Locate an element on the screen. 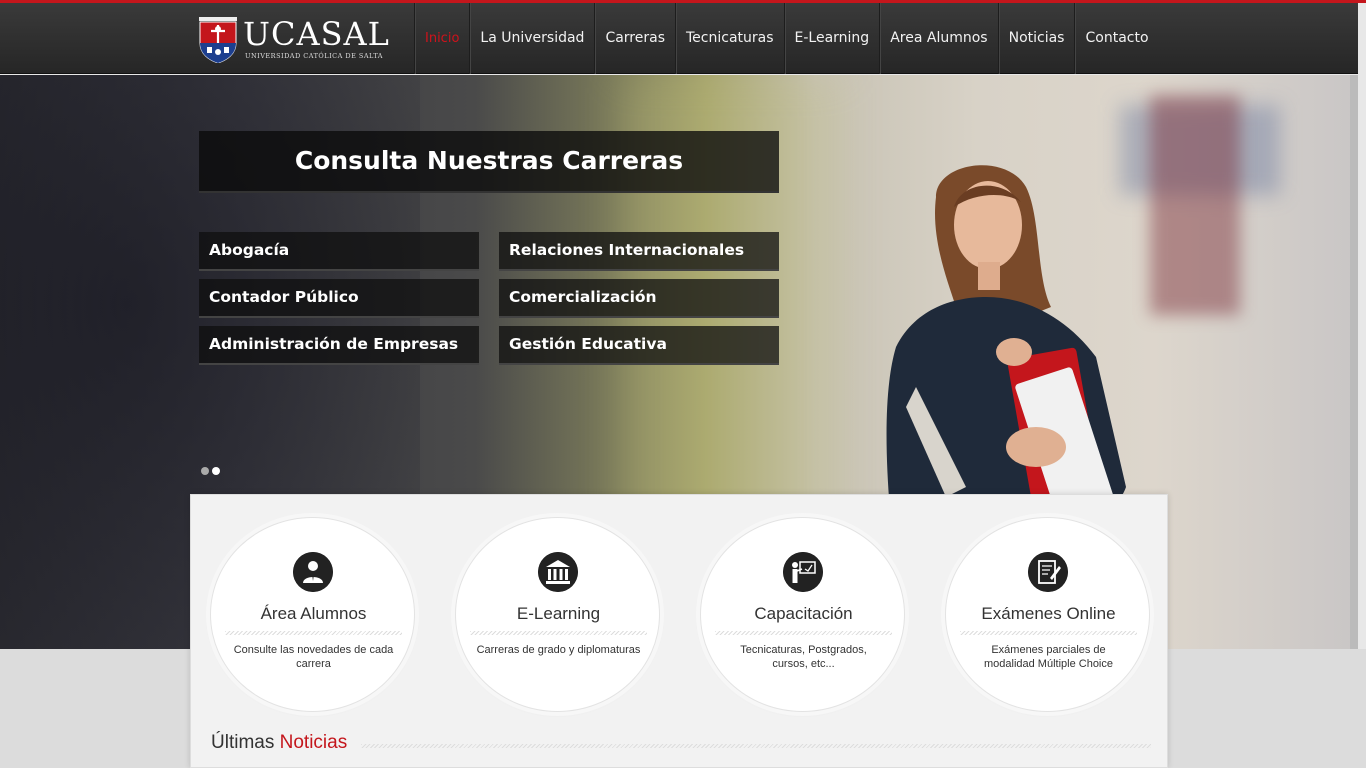 This screenshot has height=768, width=1366. career-link-relaciones-internacionales: Relaciones Internacionales is located at coordinates (639, 251).